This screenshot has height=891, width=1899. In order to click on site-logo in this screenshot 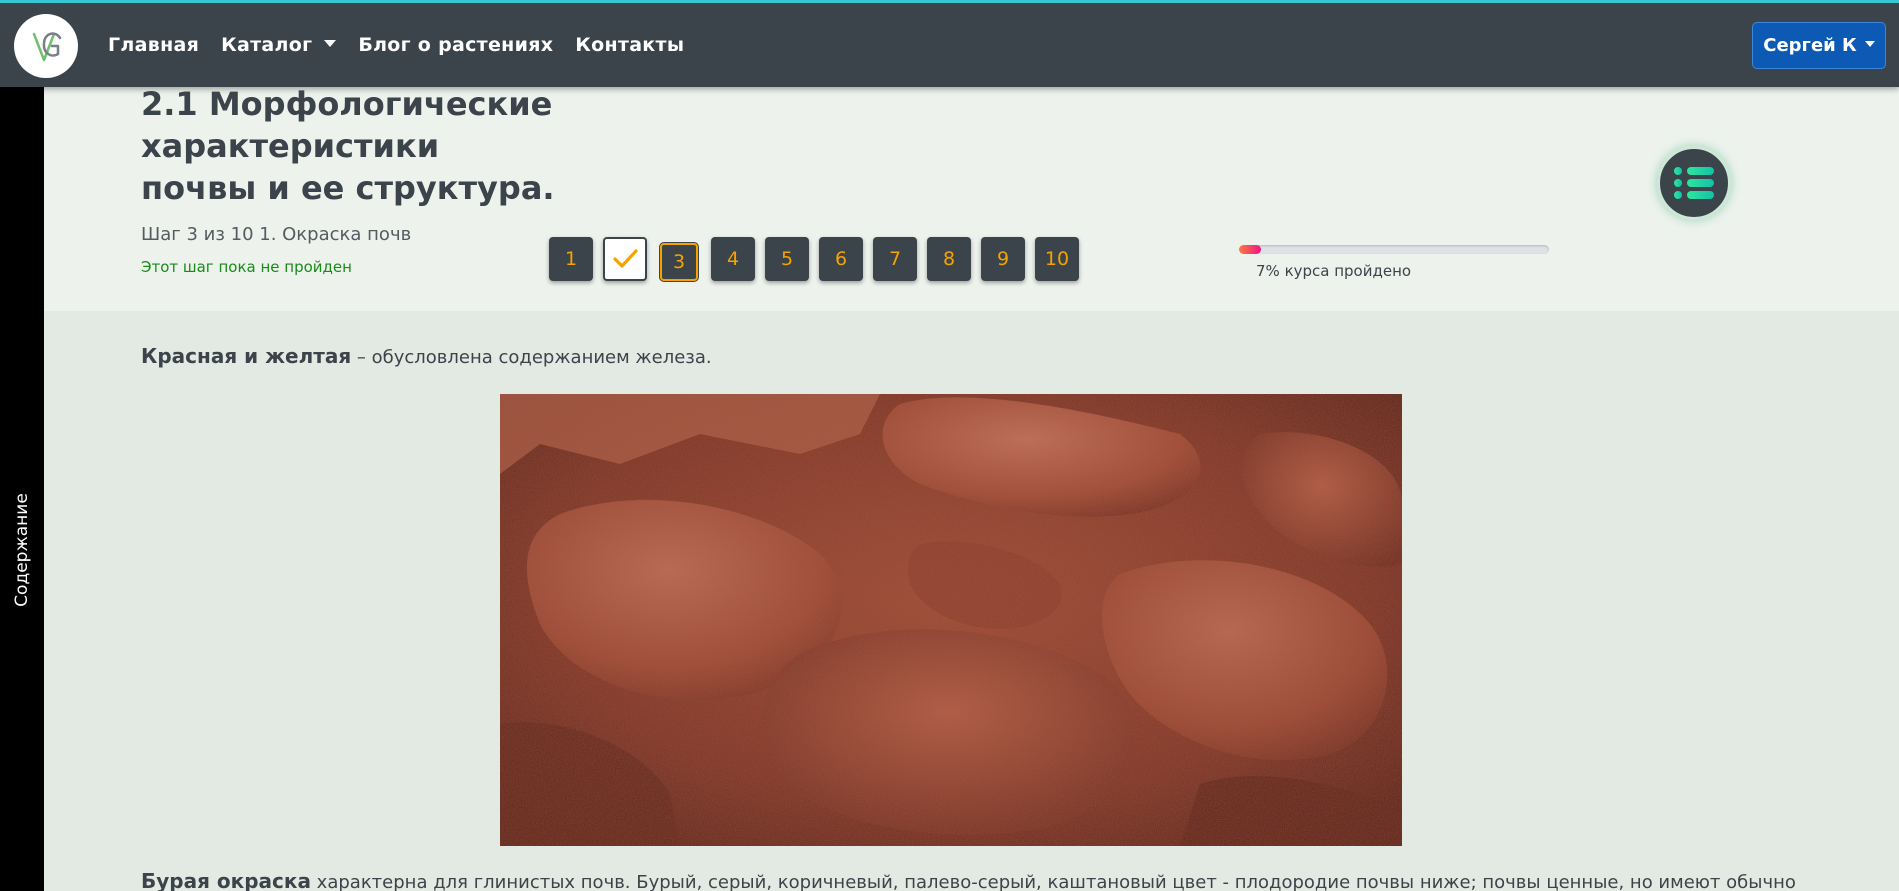, I will do `click(46, 46)`.